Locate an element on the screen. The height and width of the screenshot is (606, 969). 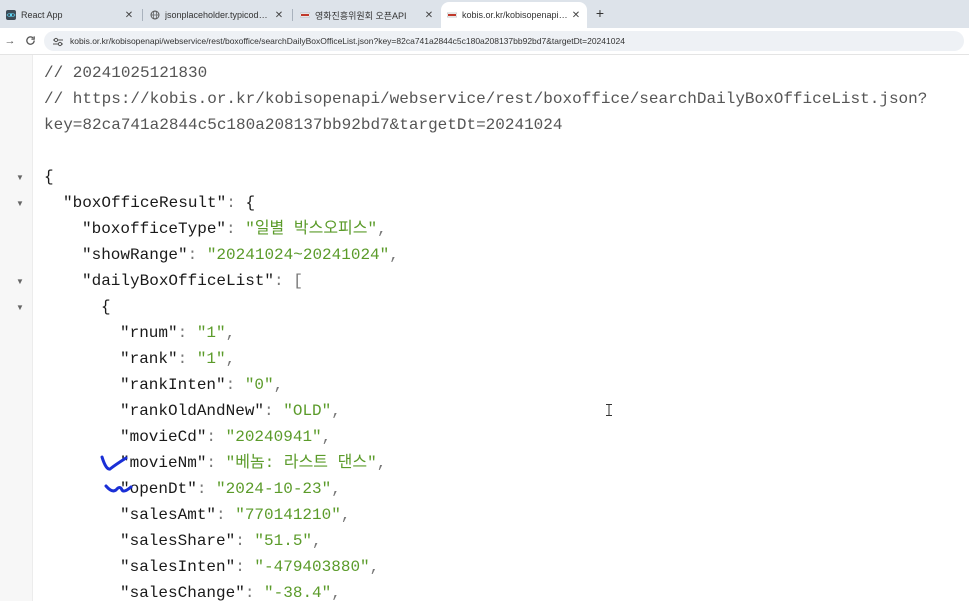
tab-jsonplaceholder: jsonplaceholder.typicode.com ✕ is located at coordinates (217, 15).